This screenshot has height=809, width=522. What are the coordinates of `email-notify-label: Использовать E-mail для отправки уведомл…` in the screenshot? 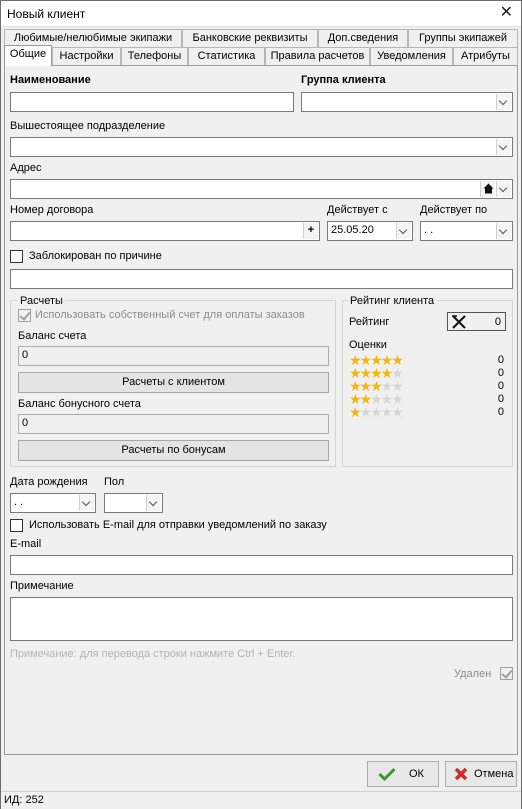 It's located at (178, 525).